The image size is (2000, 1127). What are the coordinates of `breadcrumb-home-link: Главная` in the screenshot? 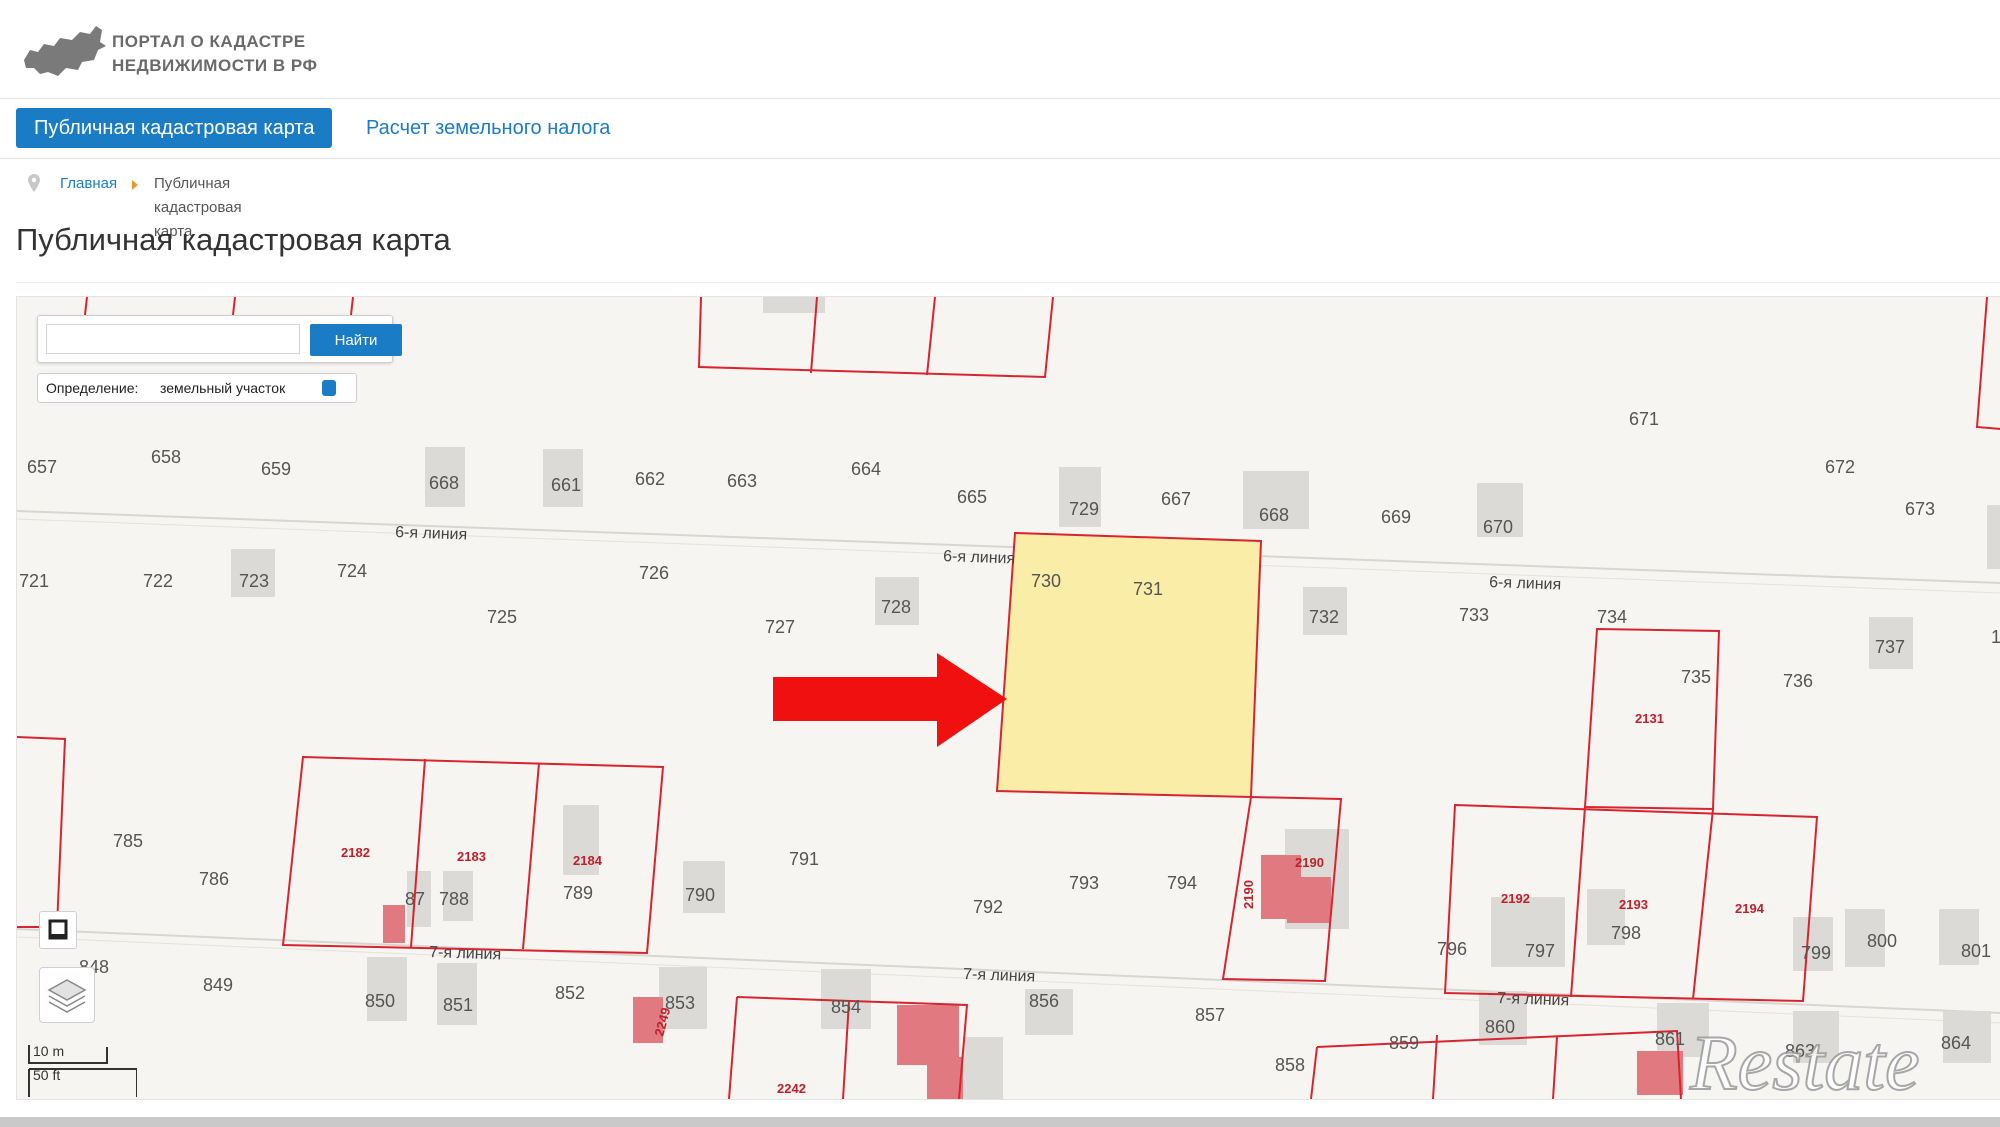 It's located at (88, 184).